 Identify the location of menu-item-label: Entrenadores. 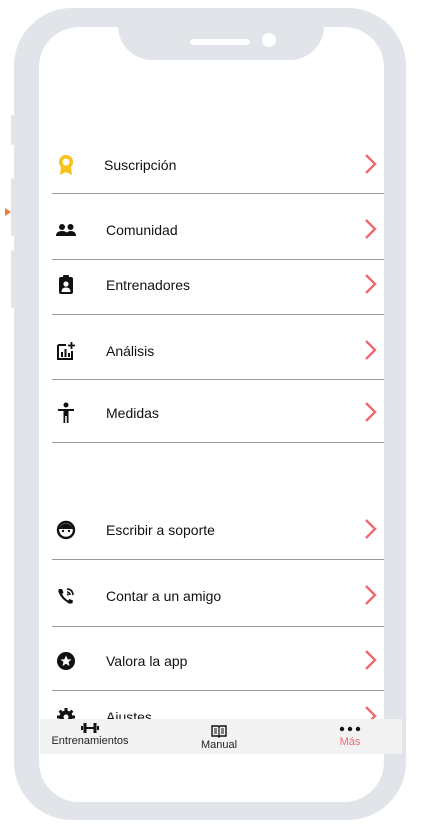
(148, 285).